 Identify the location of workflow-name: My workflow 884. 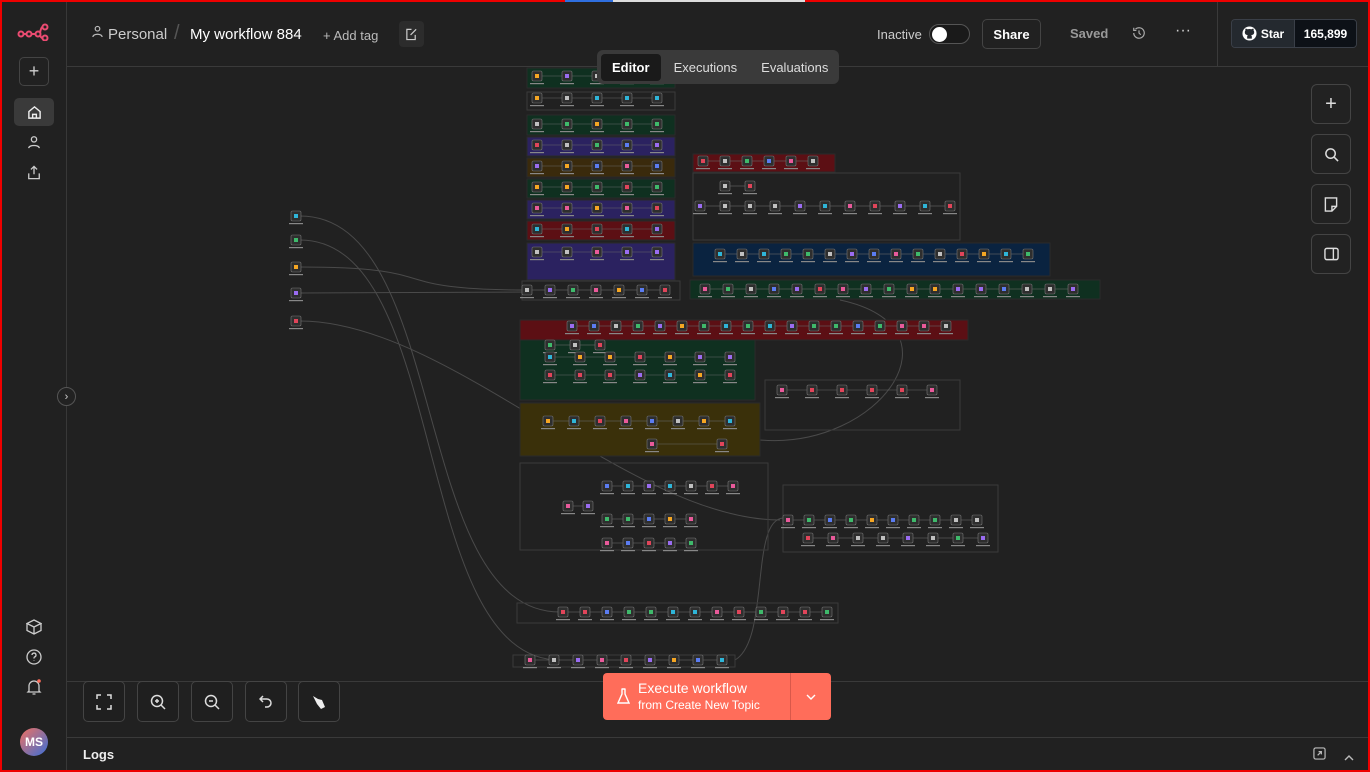
(246, 34).